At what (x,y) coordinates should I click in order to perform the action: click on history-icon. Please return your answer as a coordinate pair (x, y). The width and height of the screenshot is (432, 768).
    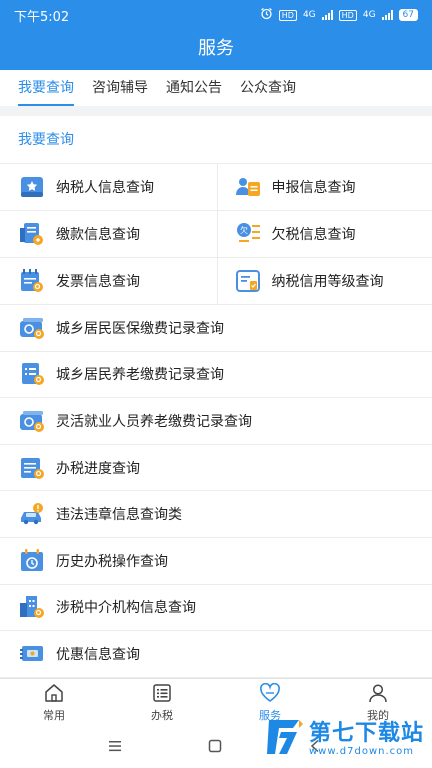
    Looking at the image, I should click on (32, 561).